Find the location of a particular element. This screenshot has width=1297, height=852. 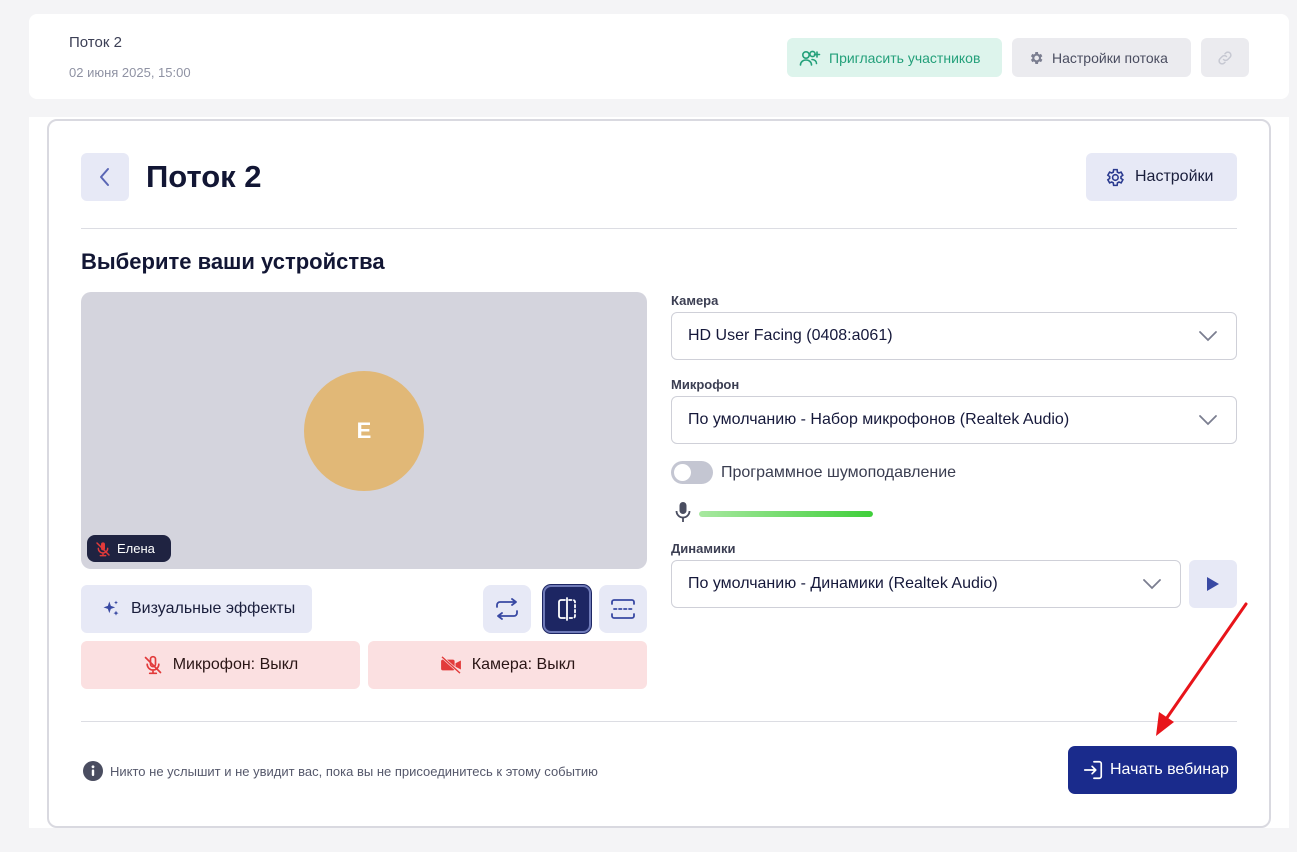

settings-label: Настройки is located at coordinates (1174, 176).